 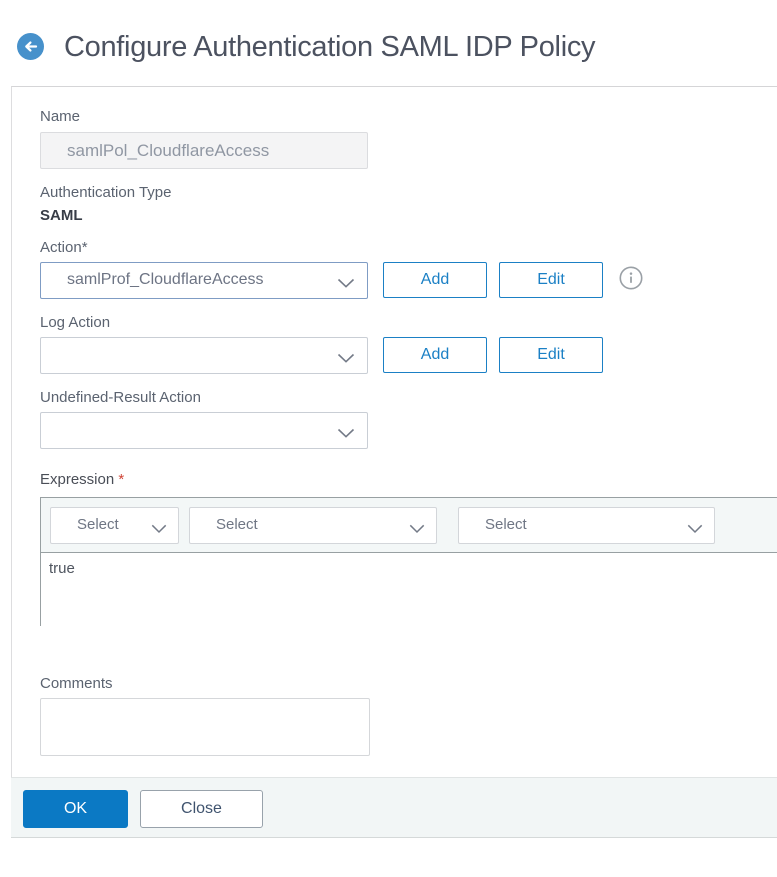 I want to click on comments-textarea, so click(x=205, y=727).